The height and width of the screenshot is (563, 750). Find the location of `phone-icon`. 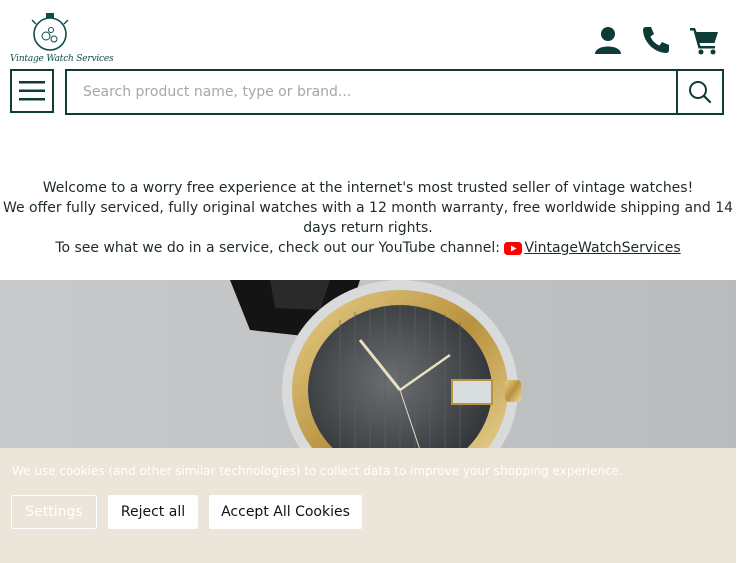

phone-icon is located at coordinates (656, 40).